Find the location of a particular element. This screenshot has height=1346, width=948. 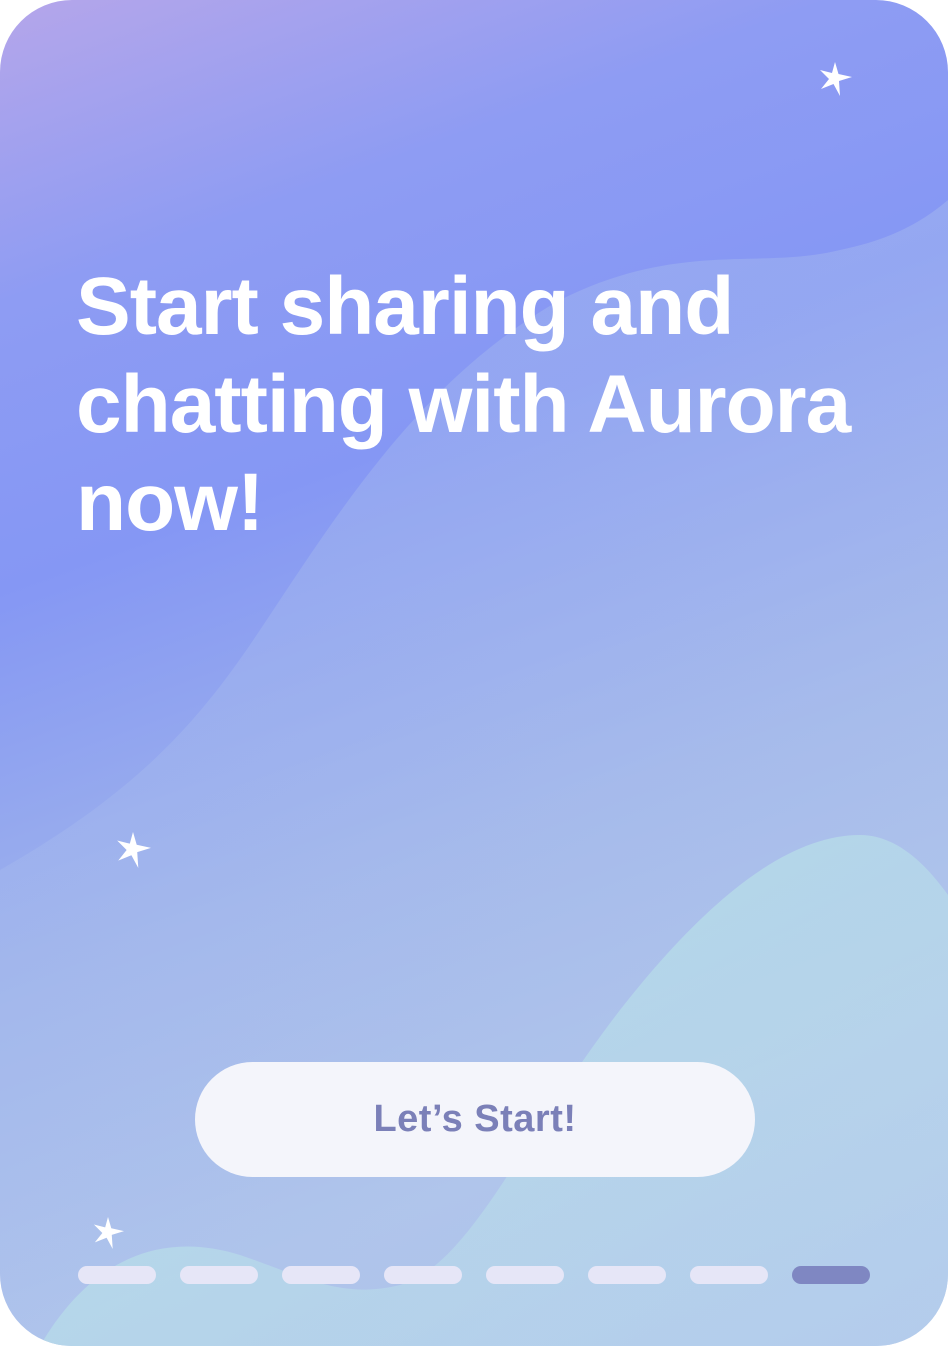

page-indicator-dot-active is located at coordinates (831, 1275).